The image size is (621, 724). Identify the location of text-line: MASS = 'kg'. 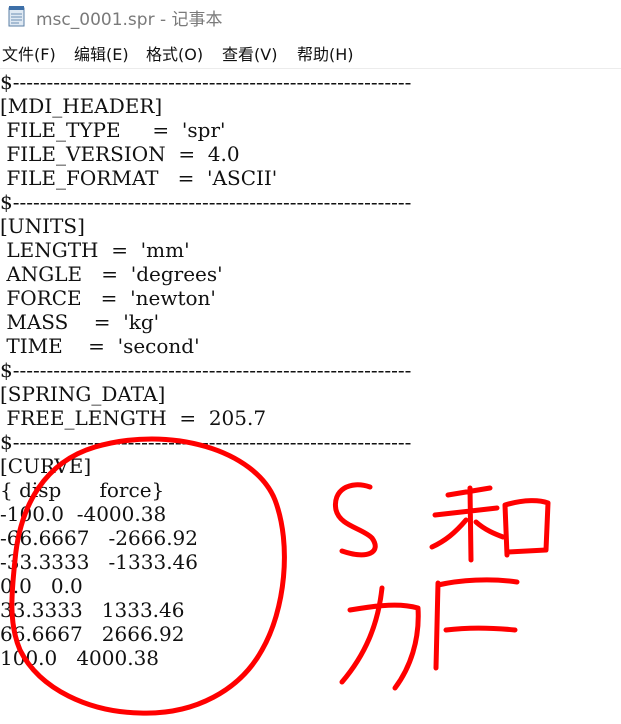
(80, 322).